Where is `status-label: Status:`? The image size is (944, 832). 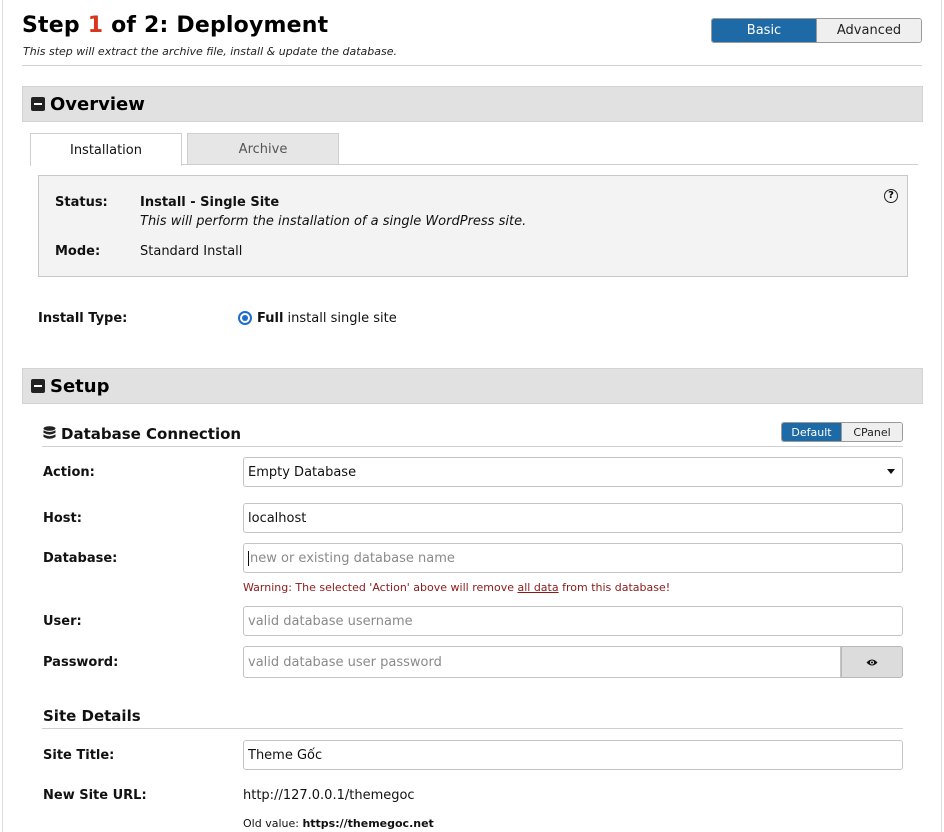
status-label: Status: is located at coordinates (81, 202).